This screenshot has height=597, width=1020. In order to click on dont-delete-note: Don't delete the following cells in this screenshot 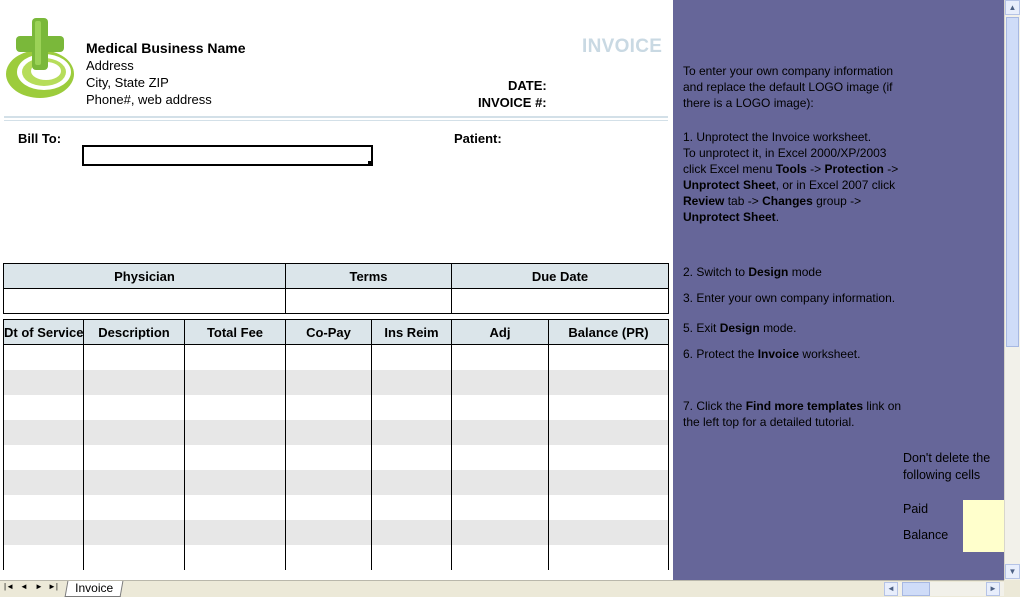, I will do `click(947, 466)`.